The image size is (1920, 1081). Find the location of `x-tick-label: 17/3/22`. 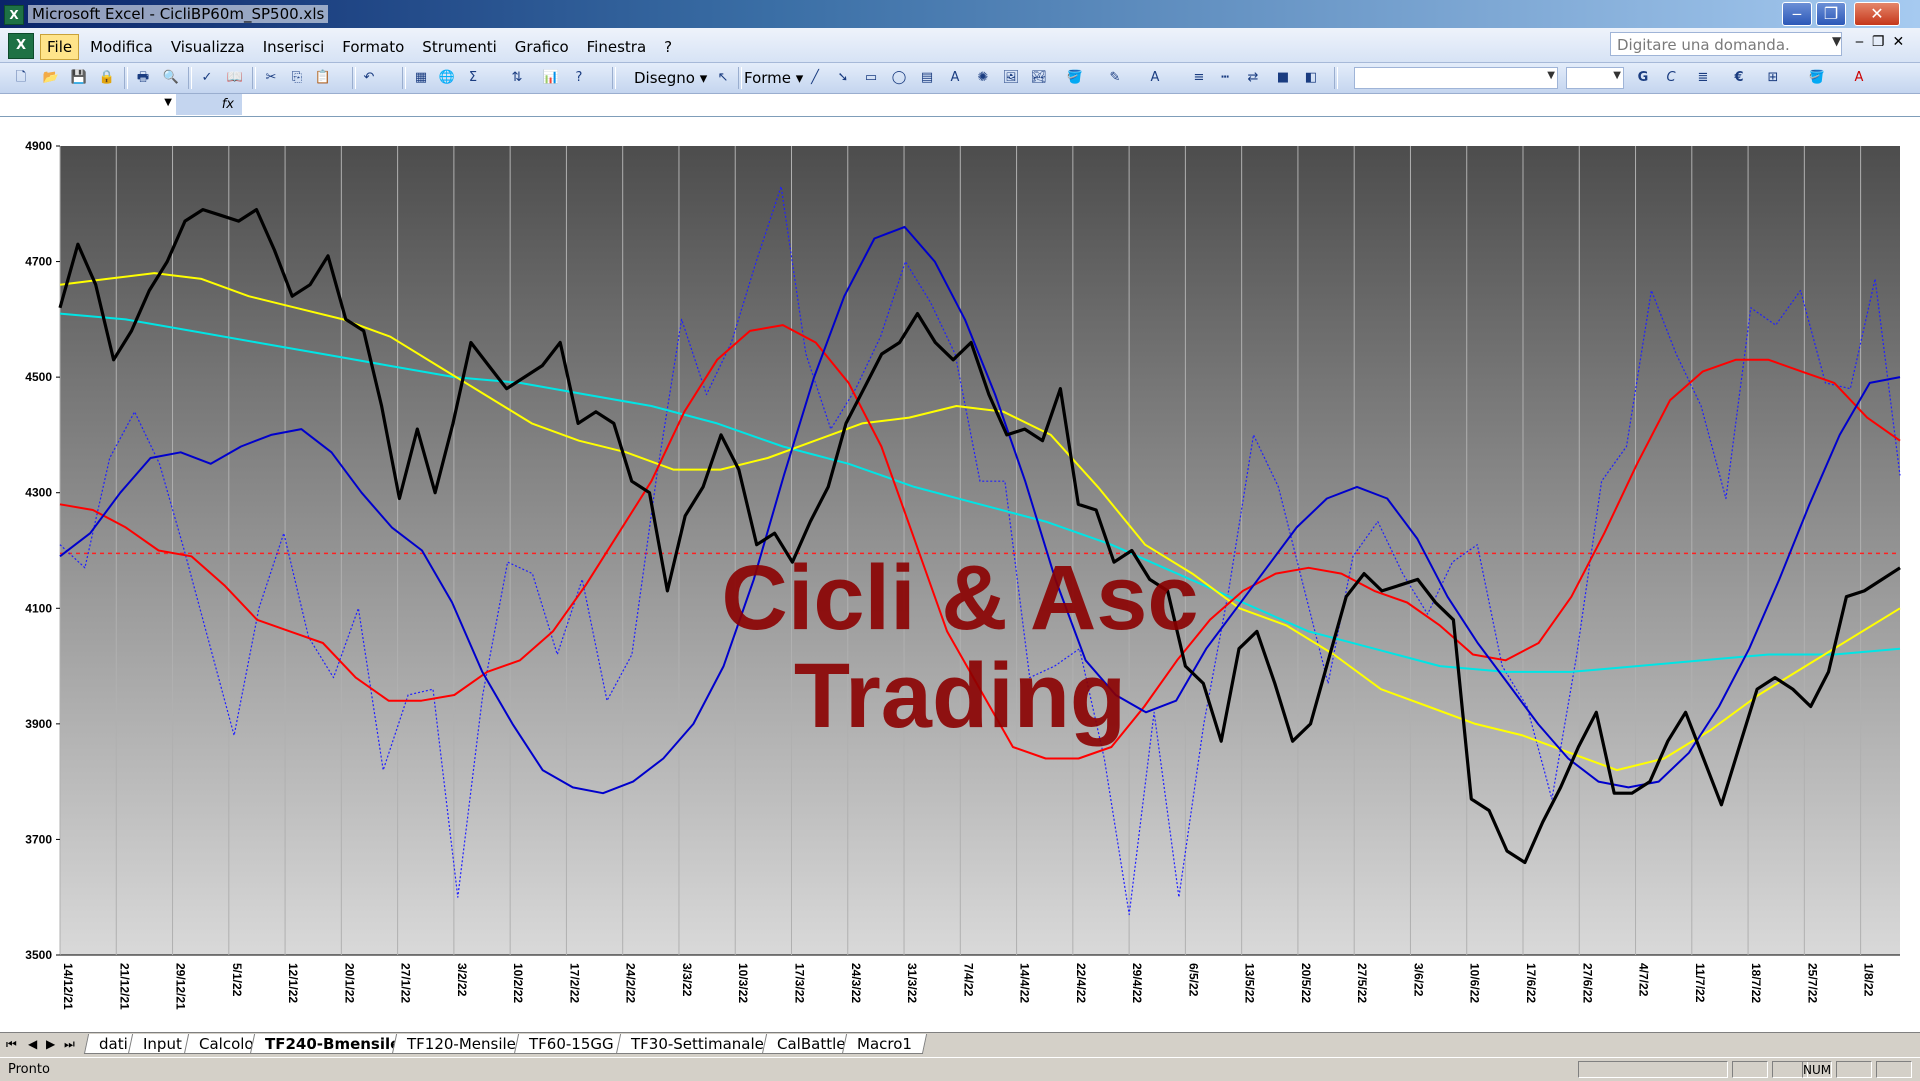

x-tick-label: 17/3/22 is located at coordinates (799, 983).